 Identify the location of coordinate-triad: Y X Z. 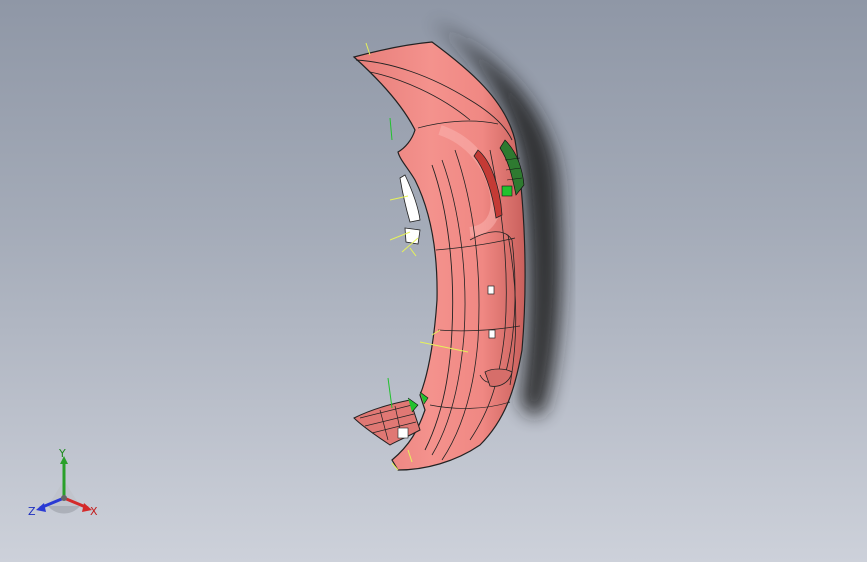
(65, 486).